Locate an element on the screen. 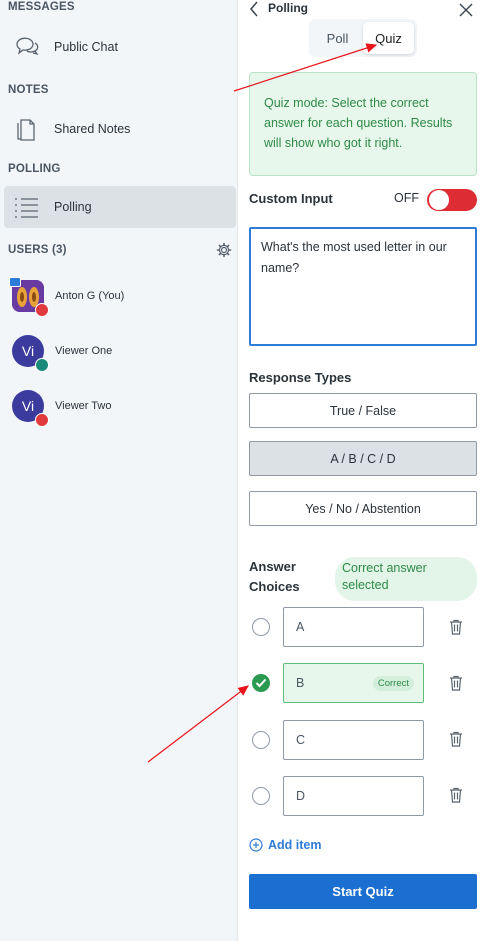 This screenshot has width=482, height=941. custom-input-label: Custom Input is located at coordinates (291, 198).